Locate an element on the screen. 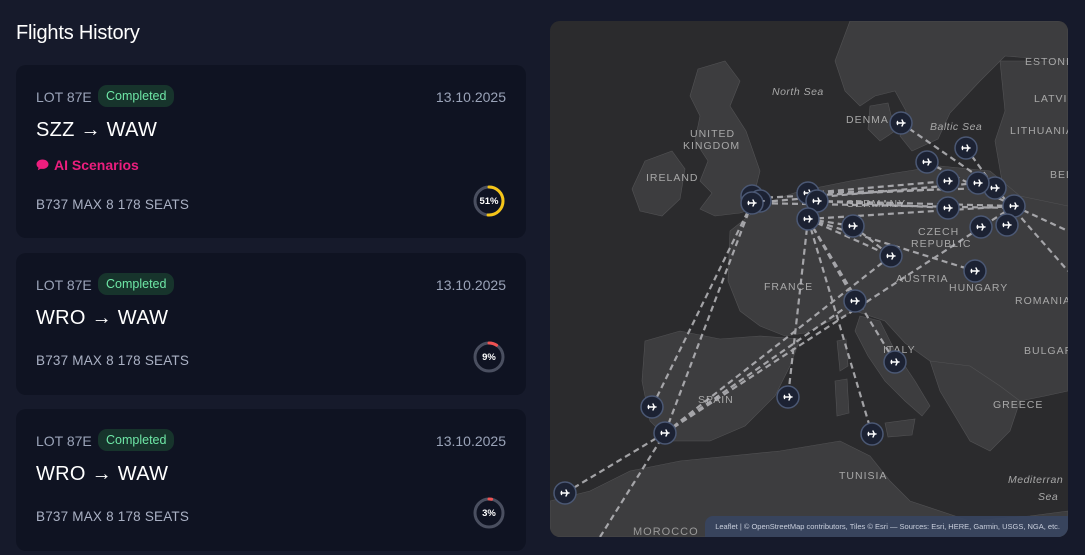  map-label: FRANCE is located at coordinates (788, 287).